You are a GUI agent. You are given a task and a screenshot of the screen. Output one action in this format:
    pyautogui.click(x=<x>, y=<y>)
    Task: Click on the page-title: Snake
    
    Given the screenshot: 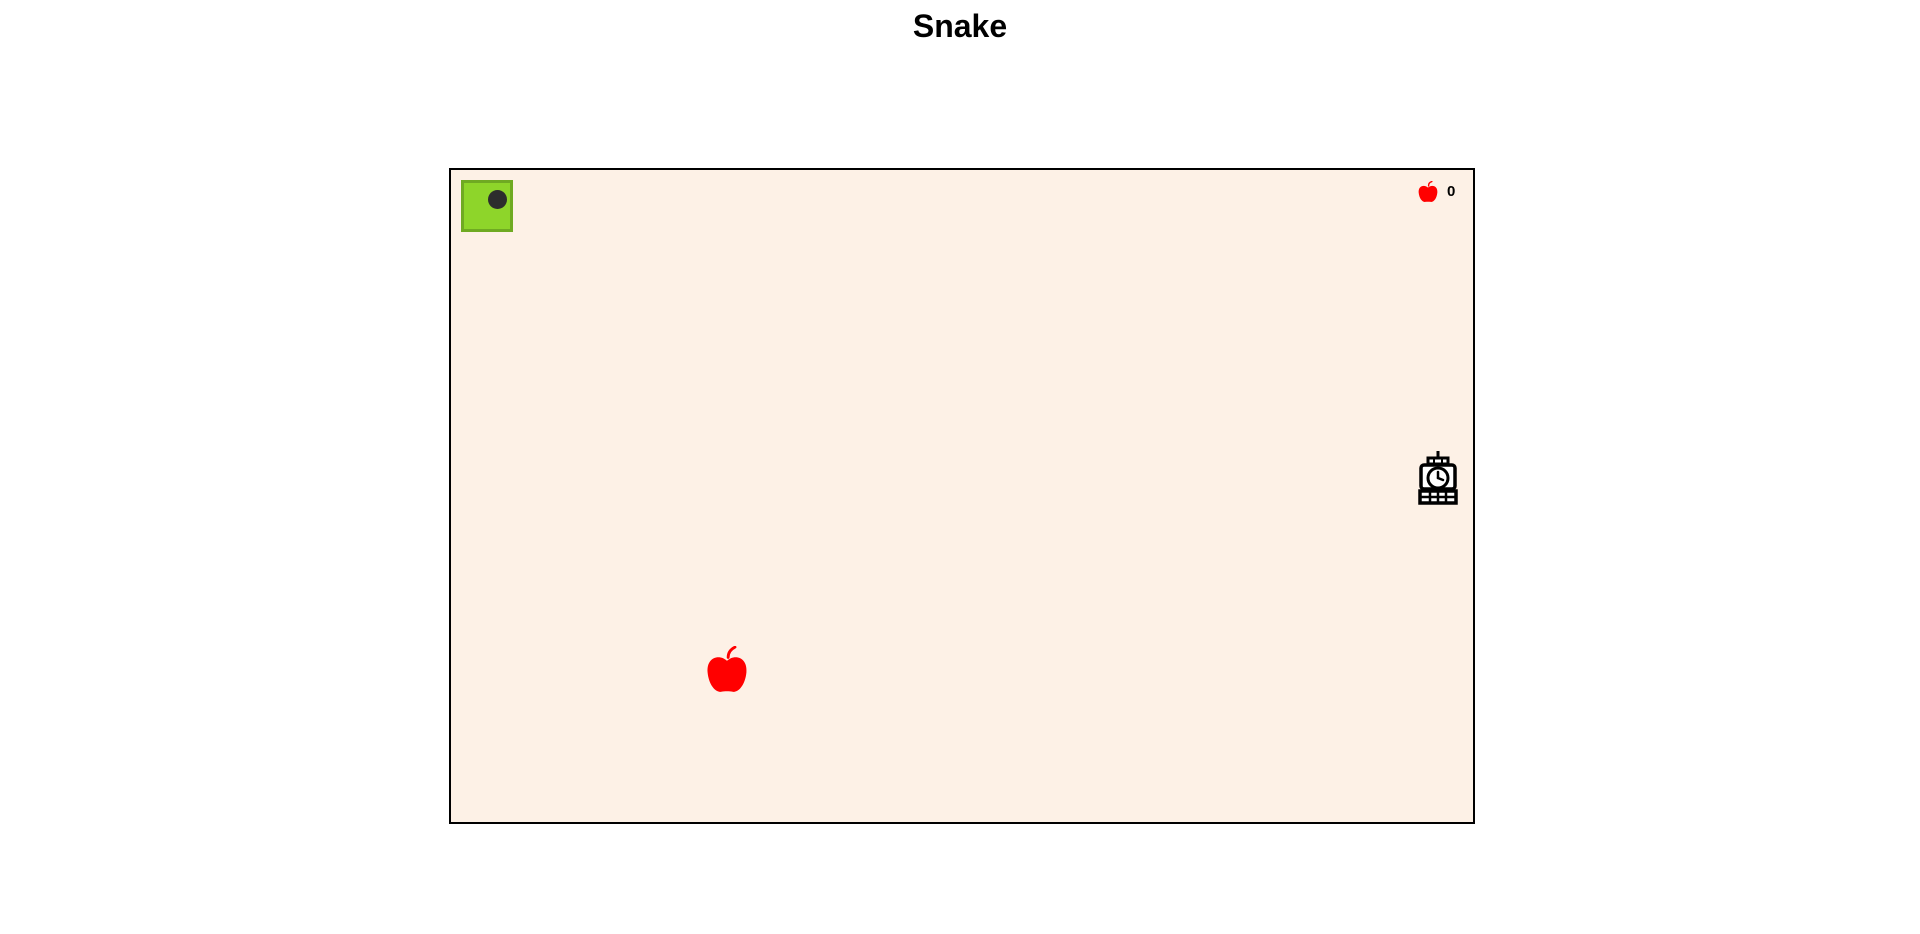 What is the action you would take?
    pyautogui.click(x=960, y=26)
    